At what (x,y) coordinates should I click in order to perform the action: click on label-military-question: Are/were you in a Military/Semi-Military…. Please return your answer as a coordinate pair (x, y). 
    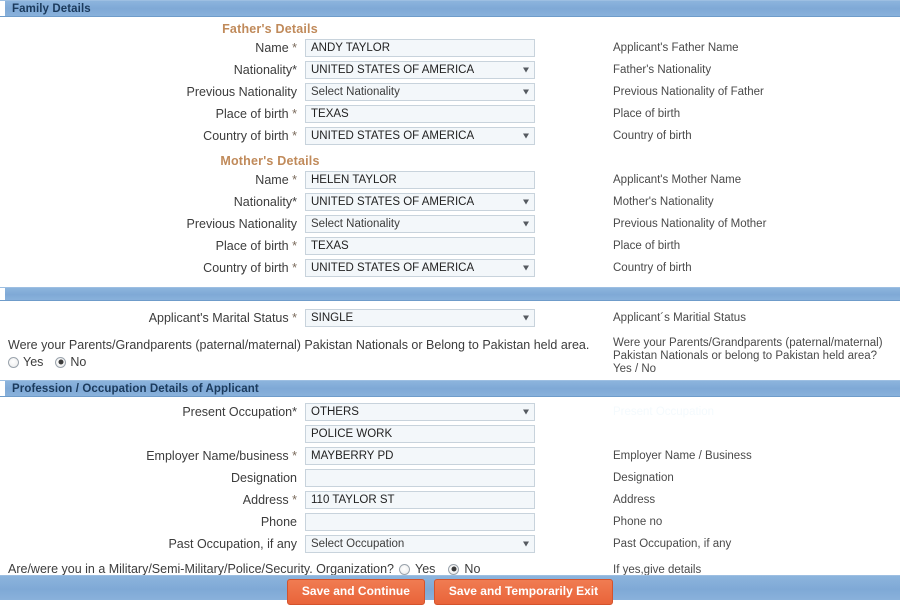
    Looking at the image, I should click on (201, 569).